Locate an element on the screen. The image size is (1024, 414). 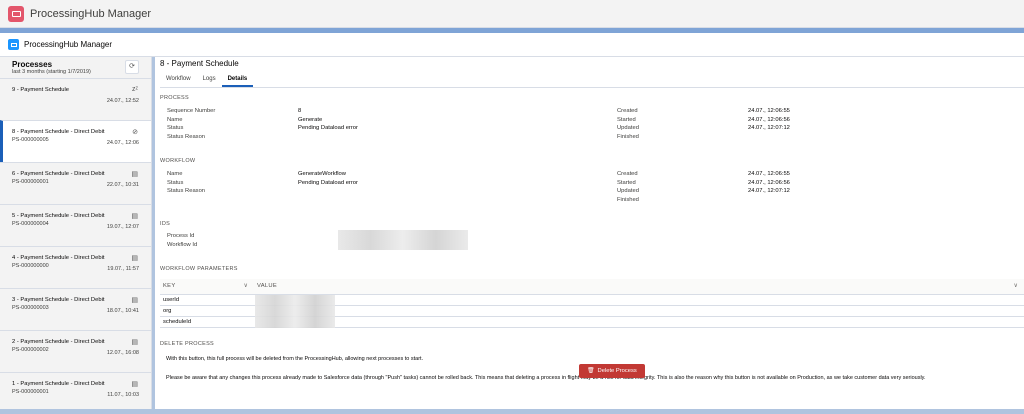
top-bar: ProcessingHub Manager is located at coordinates (512, 14).